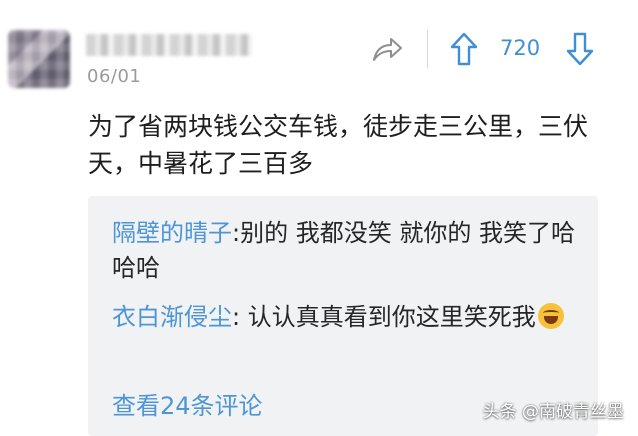  Describe the element at coordinates (187, 403) in the screenshot. I see `view-all-comments-link: 查看24条评论` at that location.